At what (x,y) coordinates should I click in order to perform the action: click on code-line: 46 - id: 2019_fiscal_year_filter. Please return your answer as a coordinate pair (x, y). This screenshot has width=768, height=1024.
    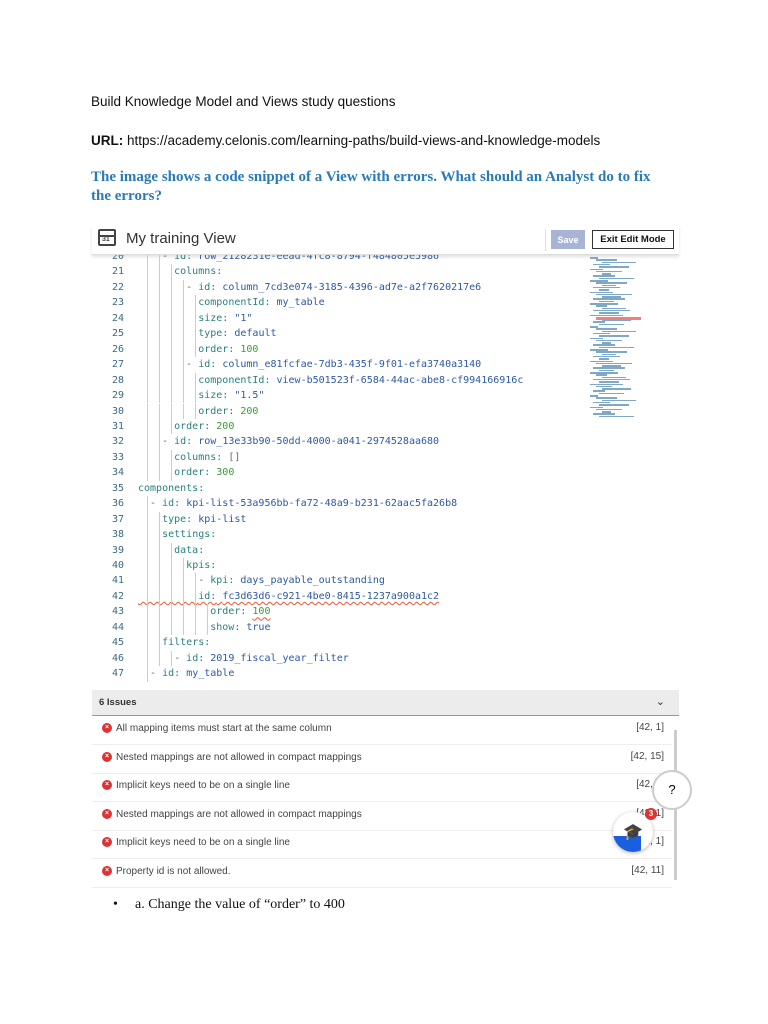
    Looking at the image, I should click on (338, 658).